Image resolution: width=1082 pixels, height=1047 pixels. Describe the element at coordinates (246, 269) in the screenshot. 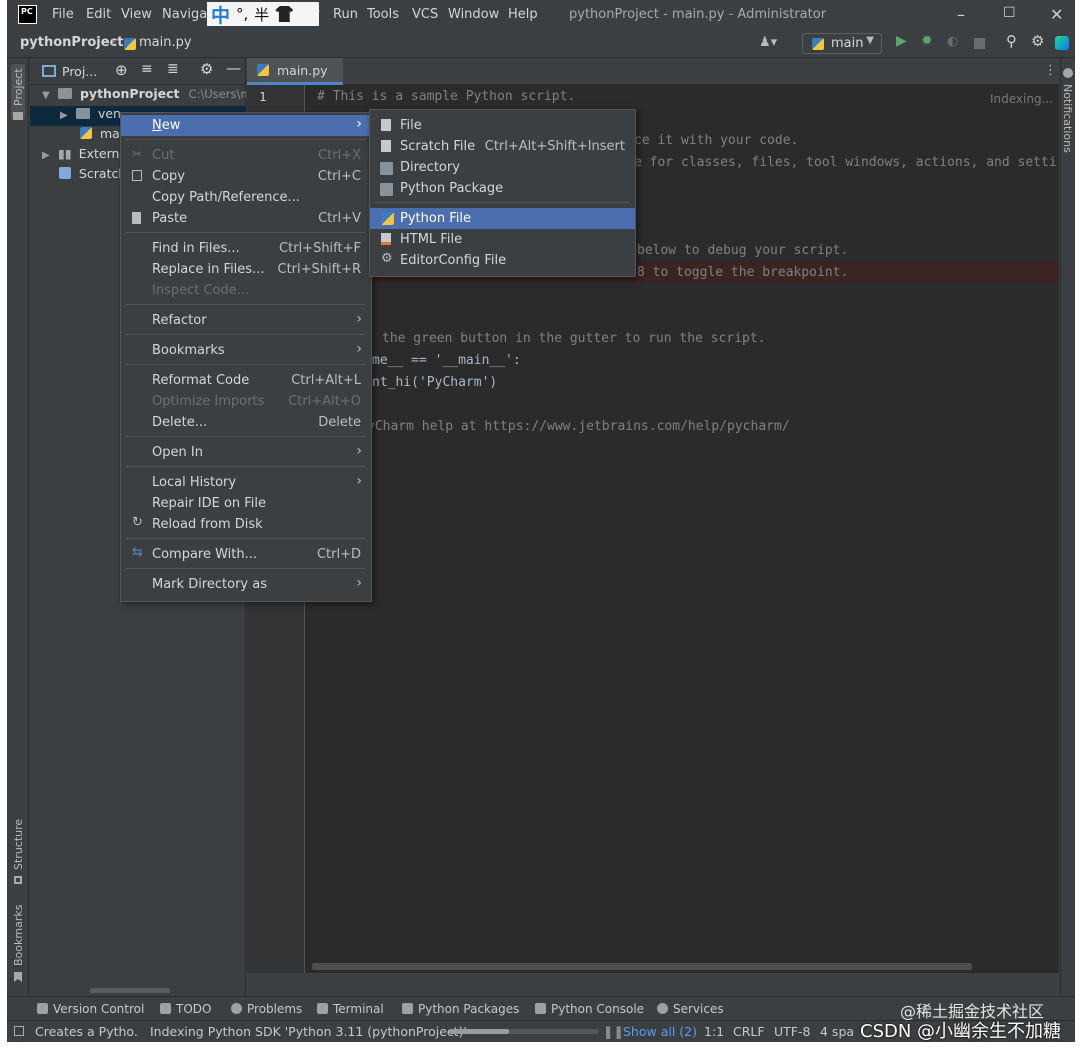

I see `menu-item-replace-in-files: Replace in Files... Ctrl+Shift+R` at that location.